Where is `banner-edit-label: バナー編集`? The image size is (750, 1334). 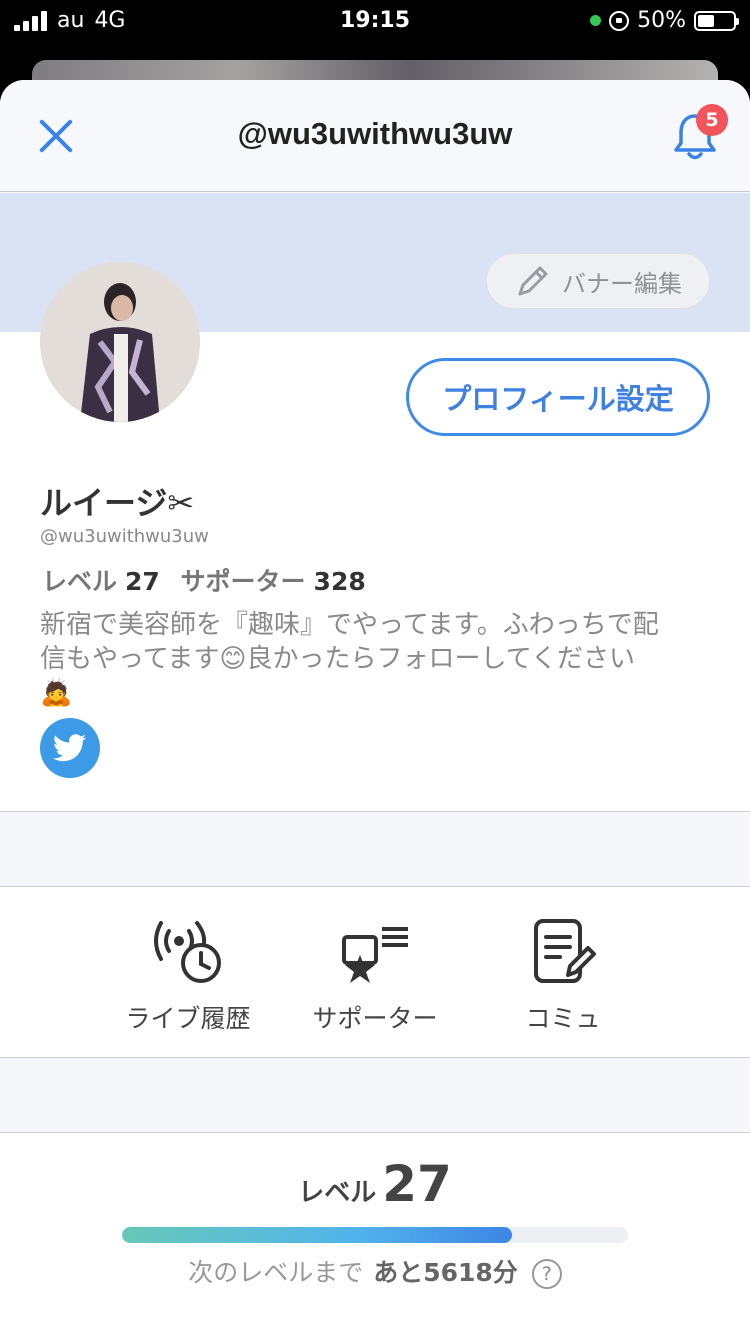
banner-edit-label: バナー編集 is located at coordinates (622, 283).